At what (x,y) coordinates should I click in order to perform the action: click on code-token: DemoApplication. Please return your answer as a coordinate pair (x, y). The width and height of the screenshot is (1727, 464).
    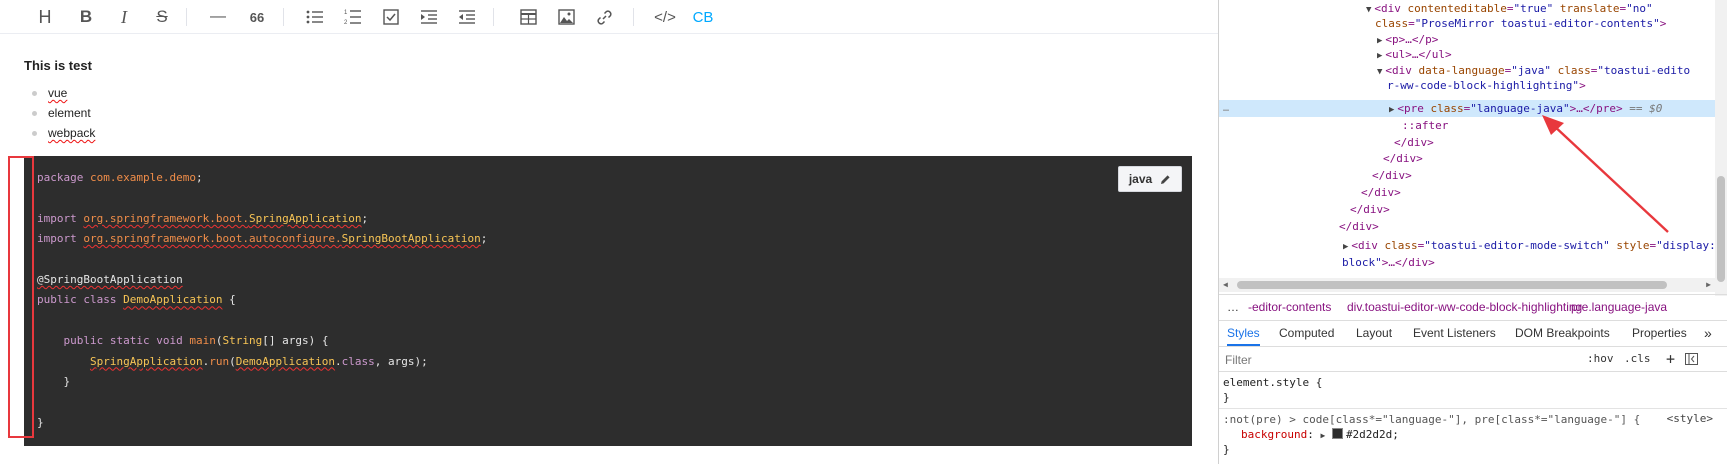
    Looking at the image, I should click on (285, 361).